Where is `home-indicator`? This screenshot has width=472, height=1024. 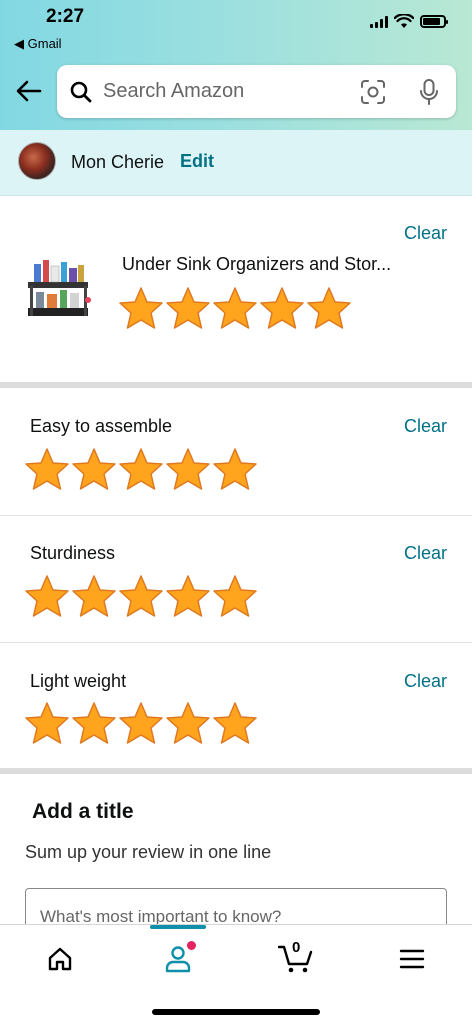 home-indicator is located at coordinates (236, 1012).